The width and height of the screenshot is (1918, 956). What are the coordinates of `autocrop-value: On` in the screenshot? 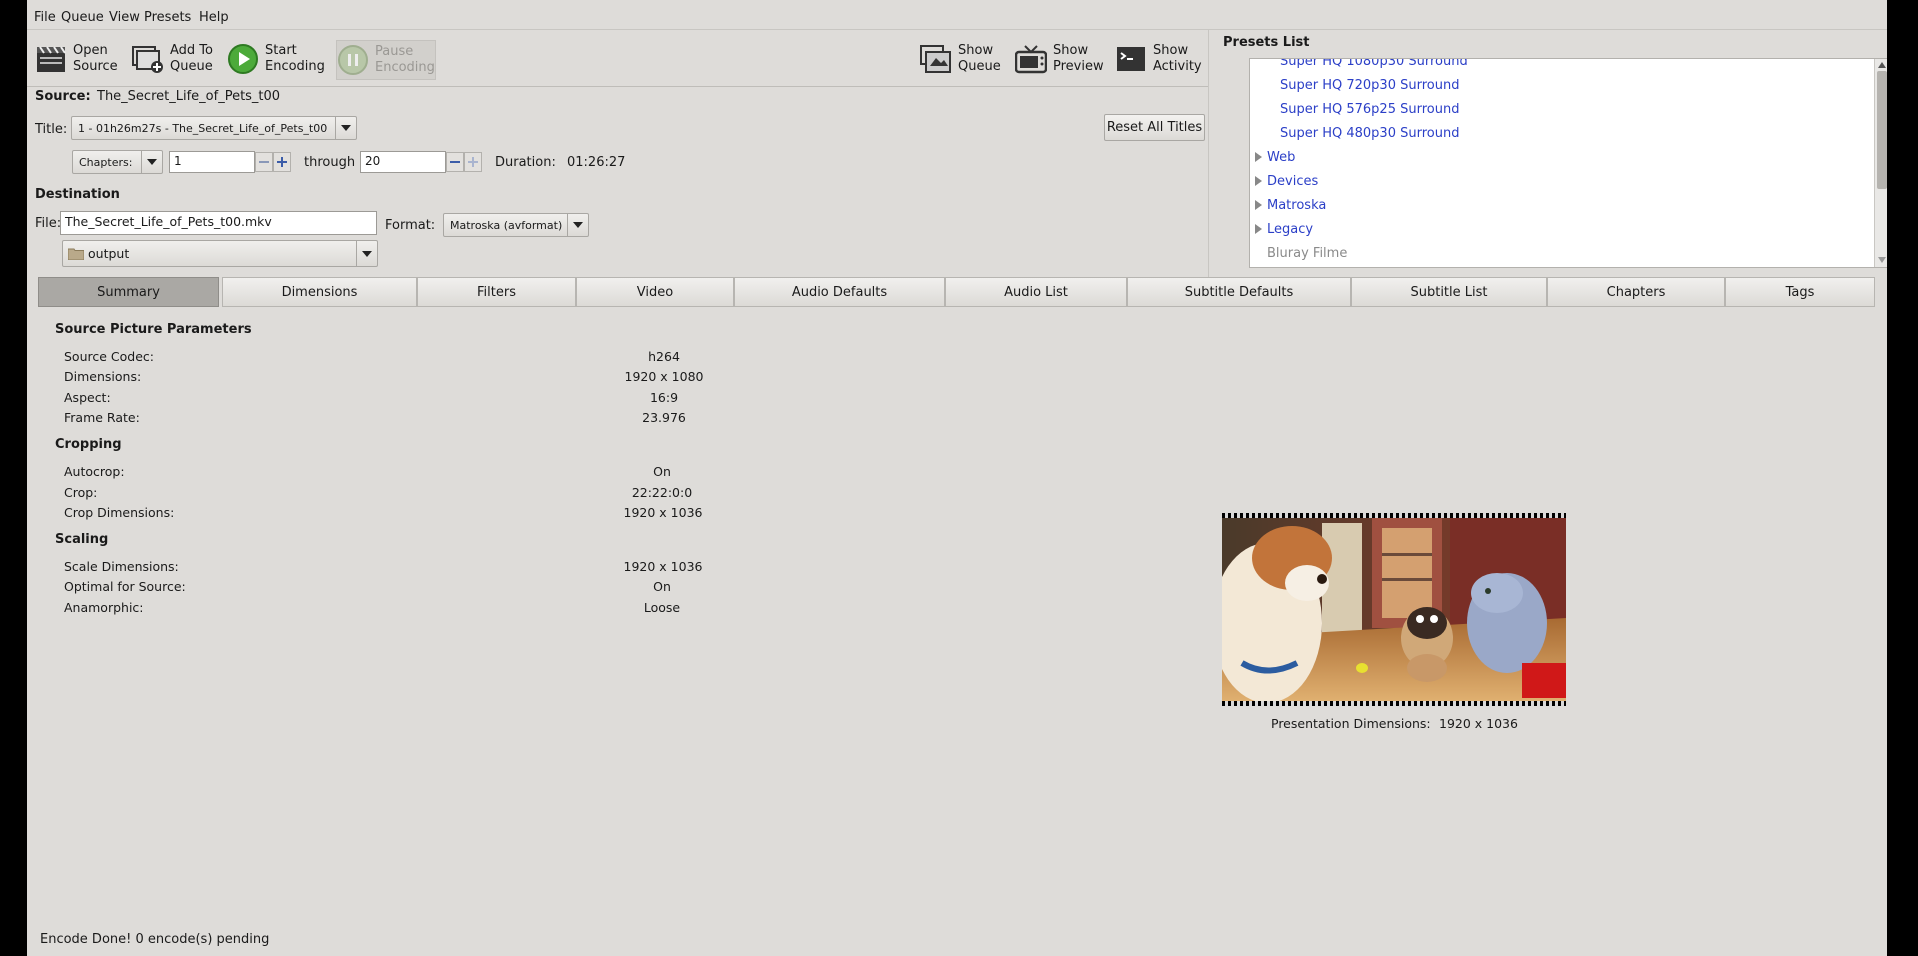 It's located at (662, 471).